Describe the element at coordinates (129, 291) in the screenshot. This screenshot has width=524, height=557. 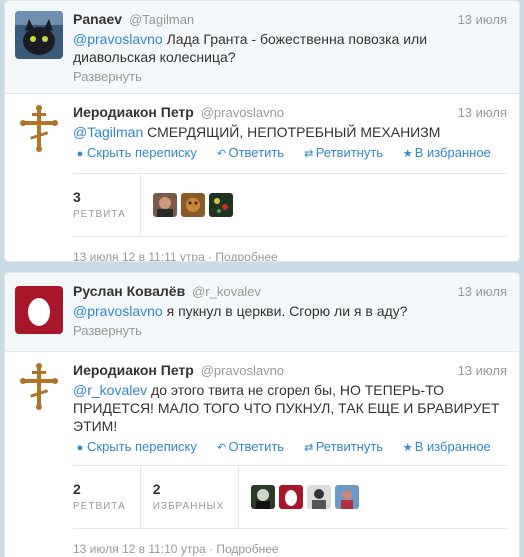
I see `fullname: Руслан Ковалёв` at that location.